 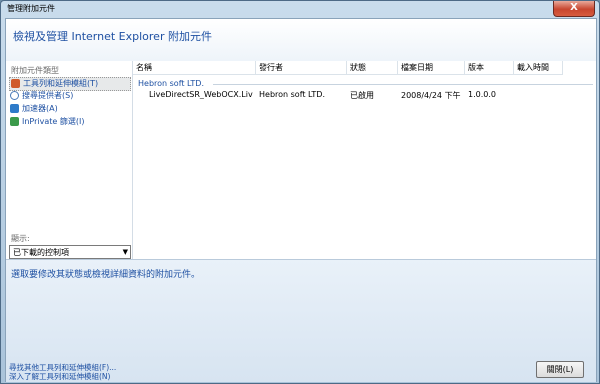 What do you see at coordinates (106, 275) in the screenshot?
I see `details-prompt: 選取要修改其狀態或檢視詳細資料的附加元件。` at bounding box center [106, 275].